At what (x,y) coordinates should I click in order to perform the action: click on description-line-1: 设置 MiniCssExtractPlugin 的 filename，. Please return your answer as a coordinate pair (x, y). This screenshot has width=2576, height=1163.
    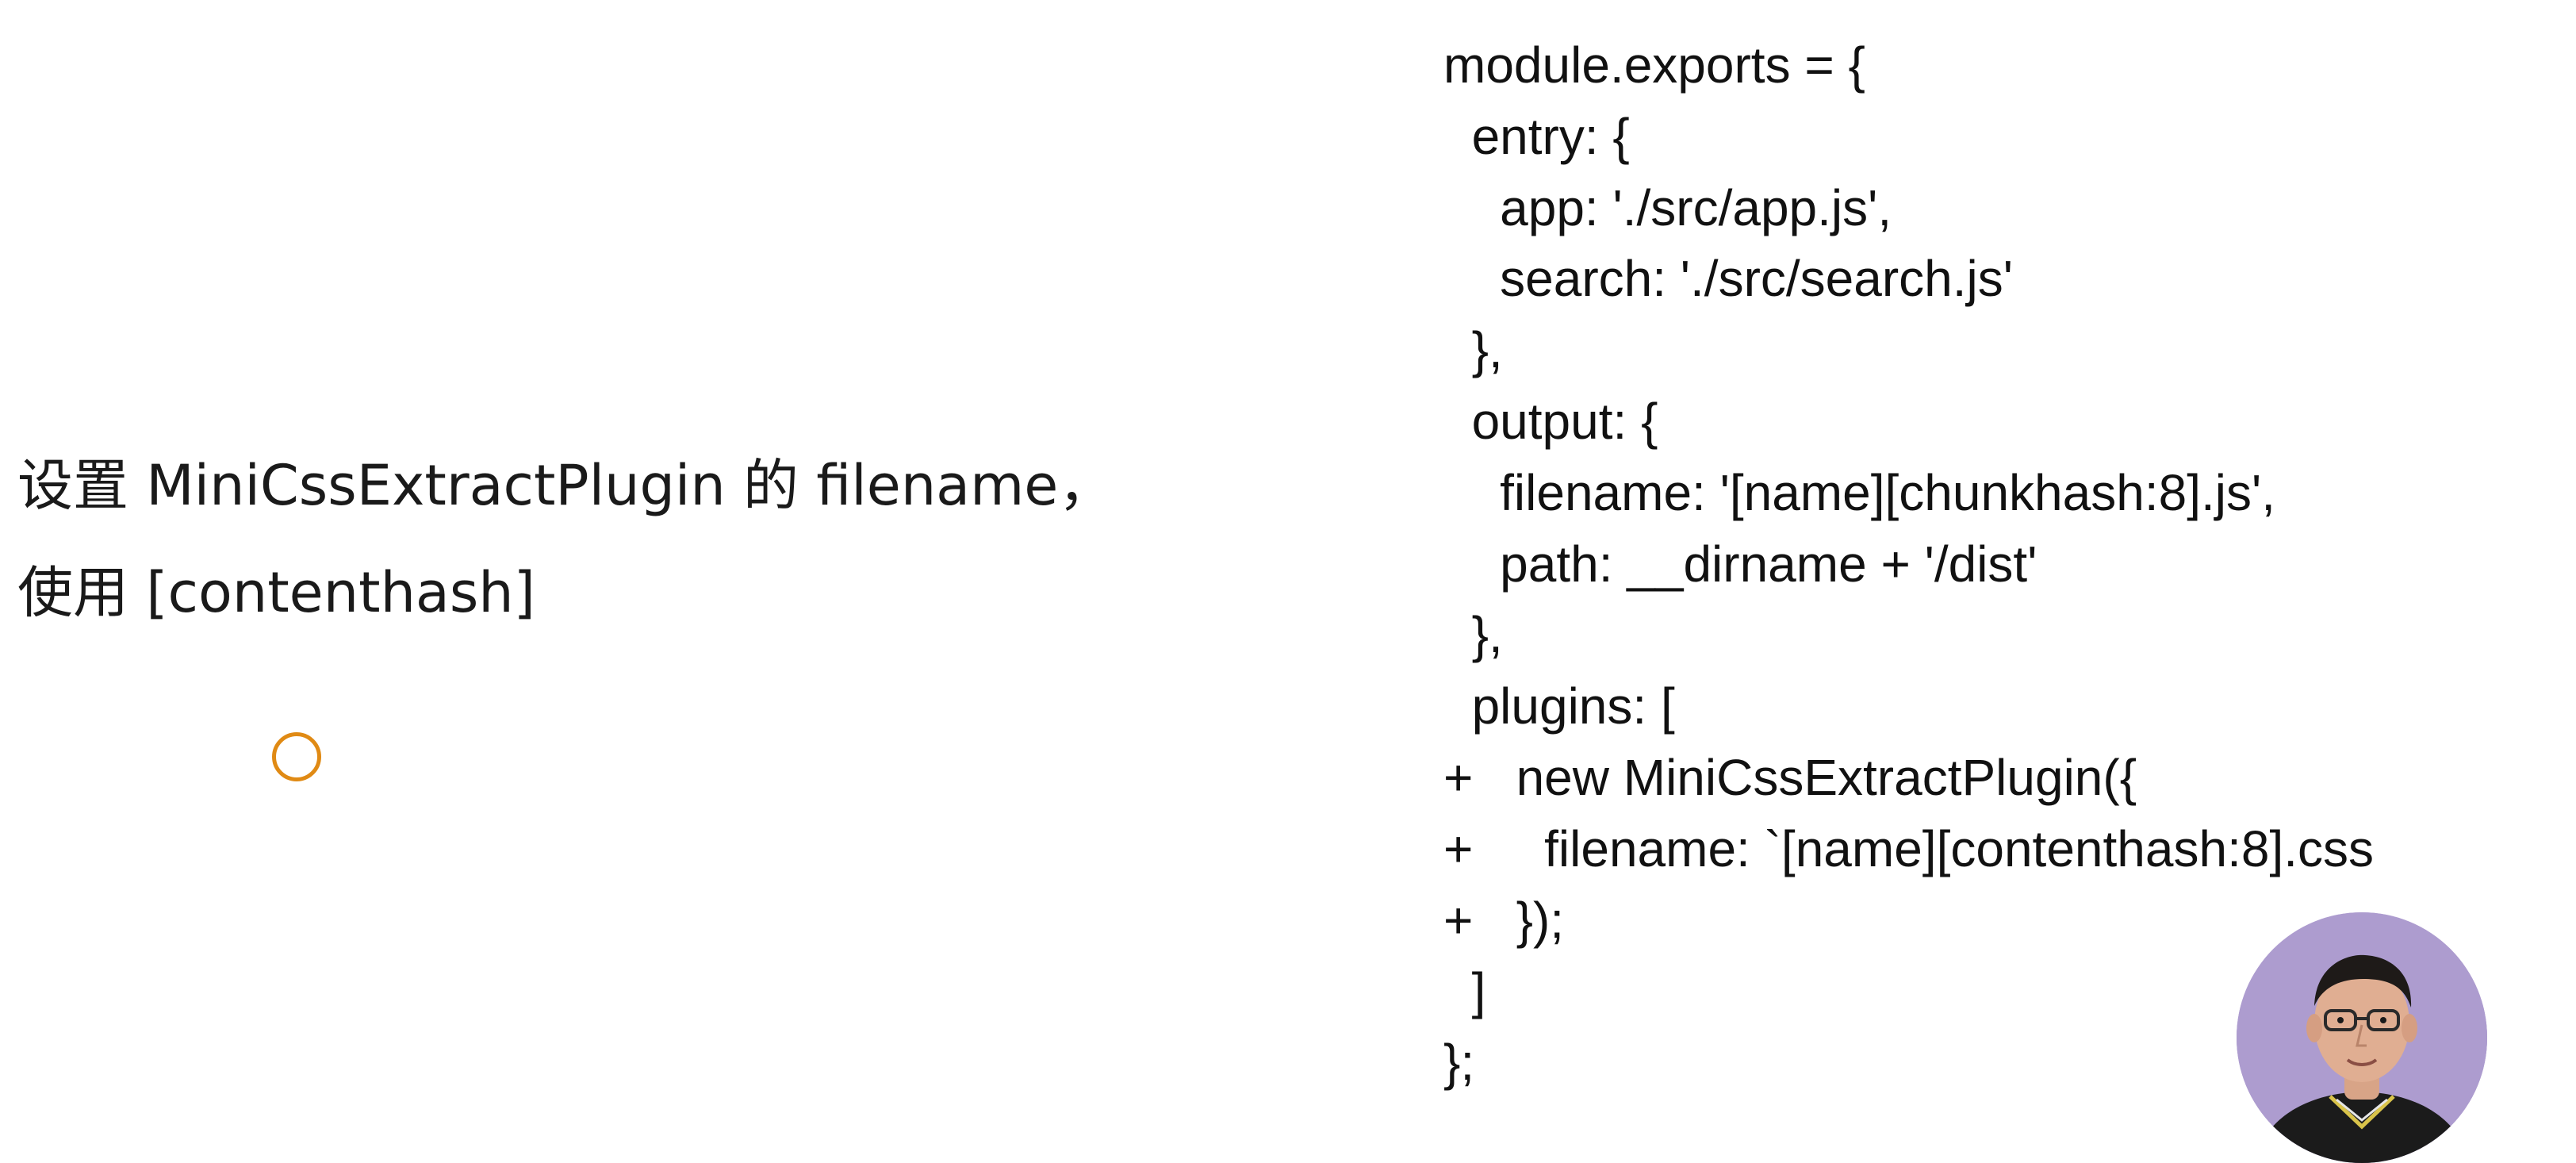
    Looking at the image, I should click on (566, 486).